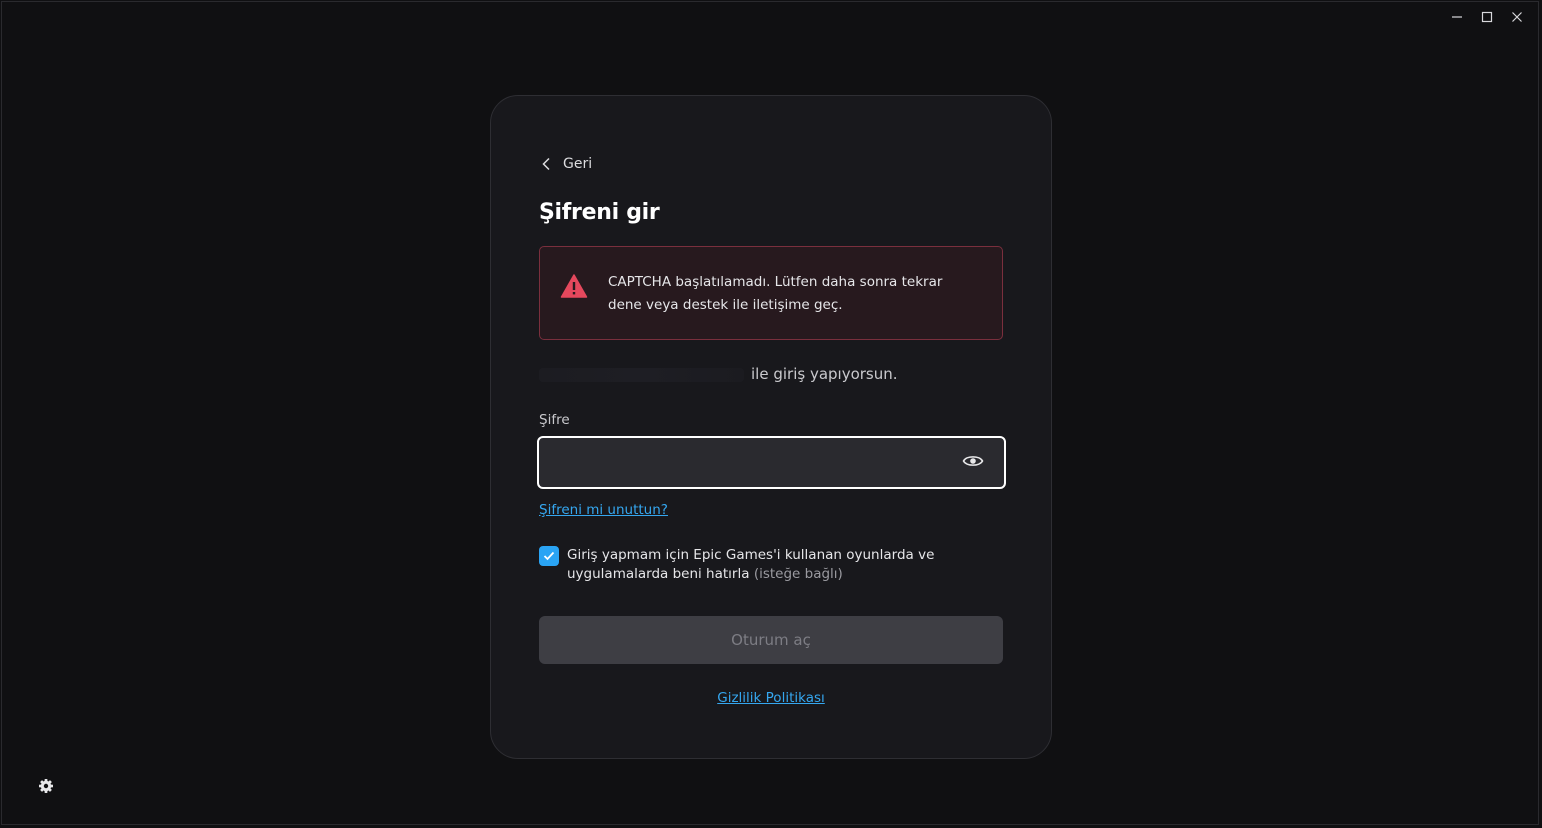 The width and height of the screenshot is (1542, 828). Describe the element at coordinates (824, 374) in the screenshot. I see `signing-in-text: ile giriş yapıyorsun.` at that location.